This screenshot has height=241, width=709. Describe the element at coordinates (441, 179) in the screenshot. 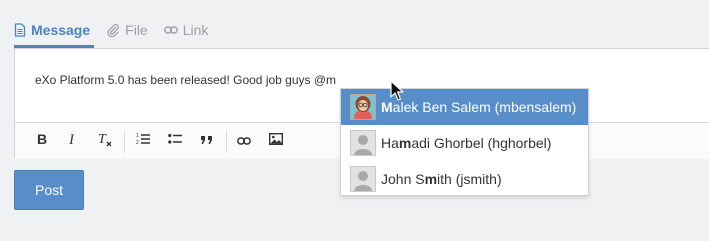

I see `mention-name: John Smith (jsmith)` at that location.